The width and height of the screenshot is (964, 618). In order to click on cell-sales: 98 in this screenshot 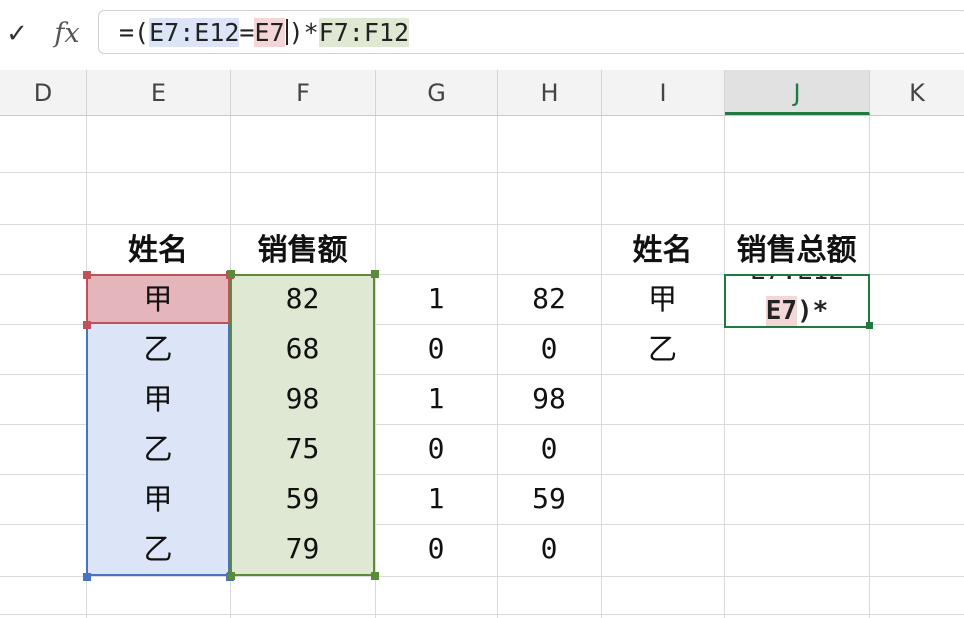, I will do `click(302, 399)`.